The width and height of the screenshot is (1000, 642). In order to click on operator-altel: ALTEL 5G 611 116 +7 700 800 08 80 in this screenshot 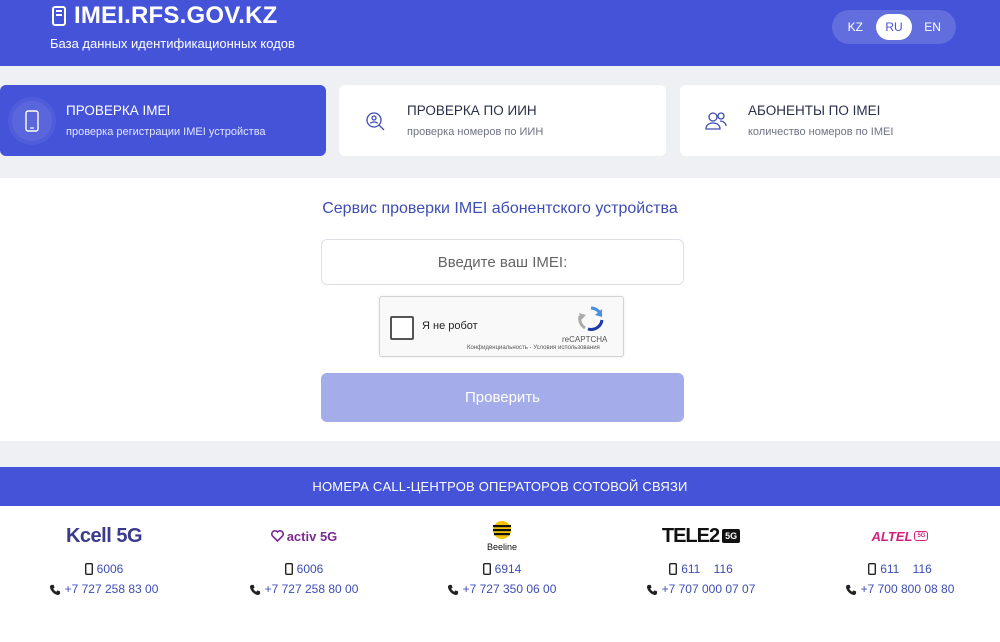, I will do `click(900, 574)`.